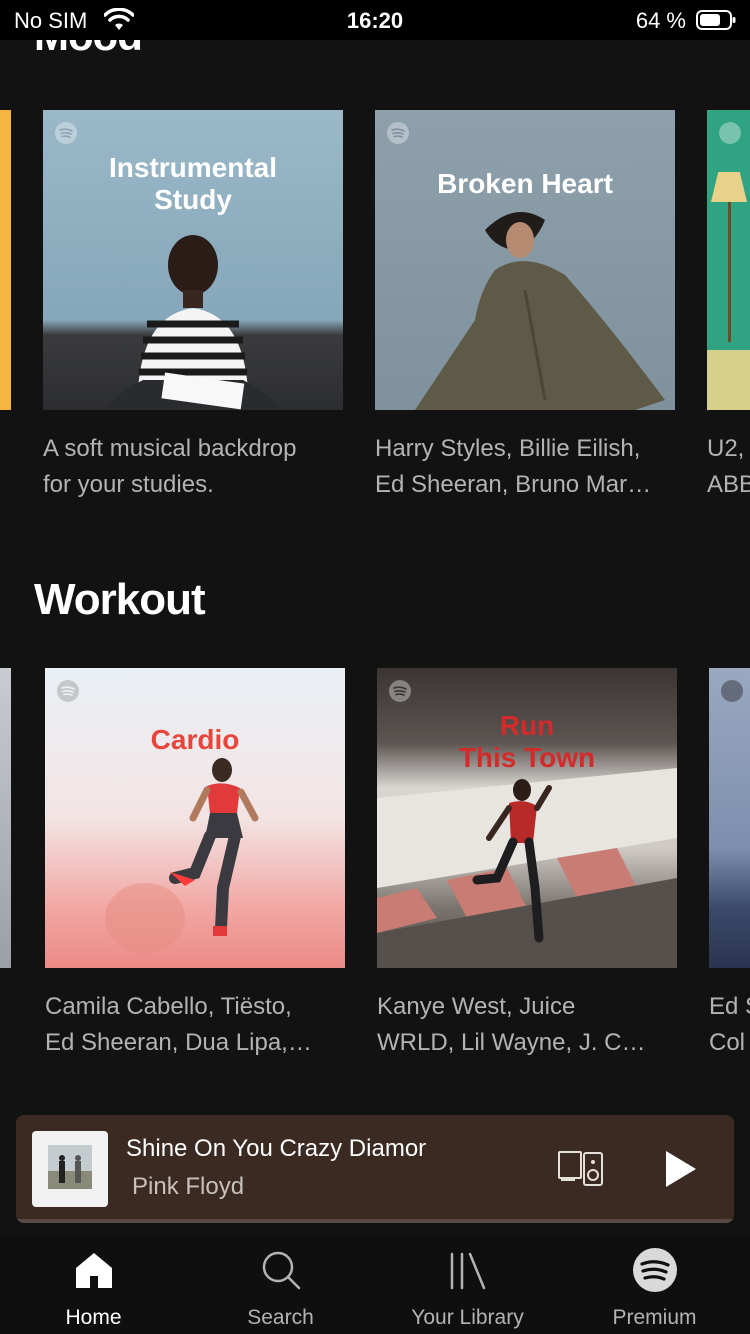 This screenshot has width=750, height=1334. What do you see at coordinates (276, 1148) in the screenshot?
I see `now-playing-title: Shine On You Crazy Diamond, Pts` at bounding box center [276, 1148].